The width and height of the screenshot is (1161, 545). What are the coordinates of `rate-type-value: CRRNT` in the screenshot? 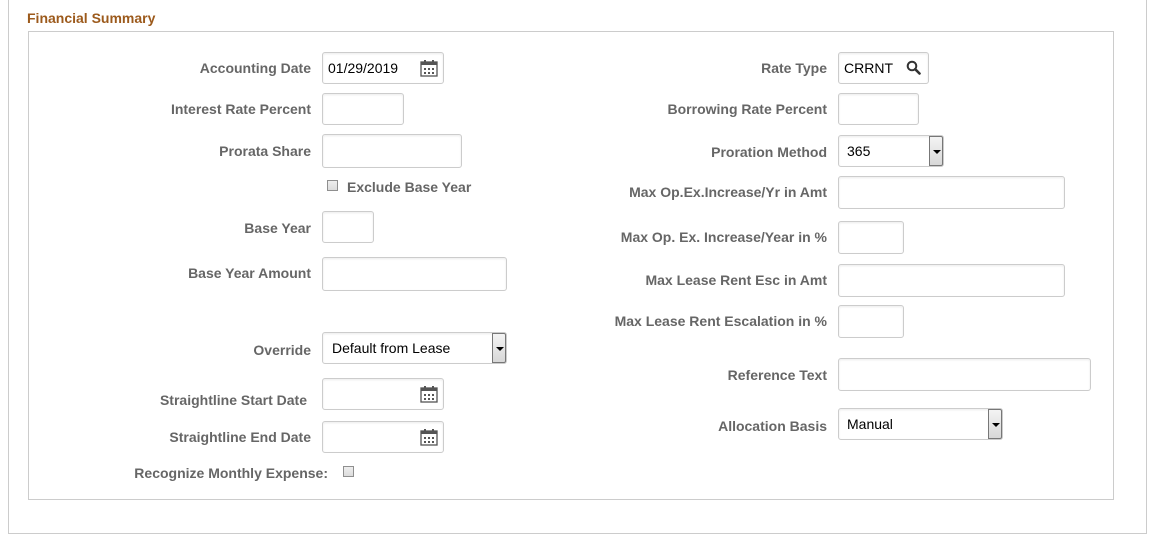 It's located at (868, 68).